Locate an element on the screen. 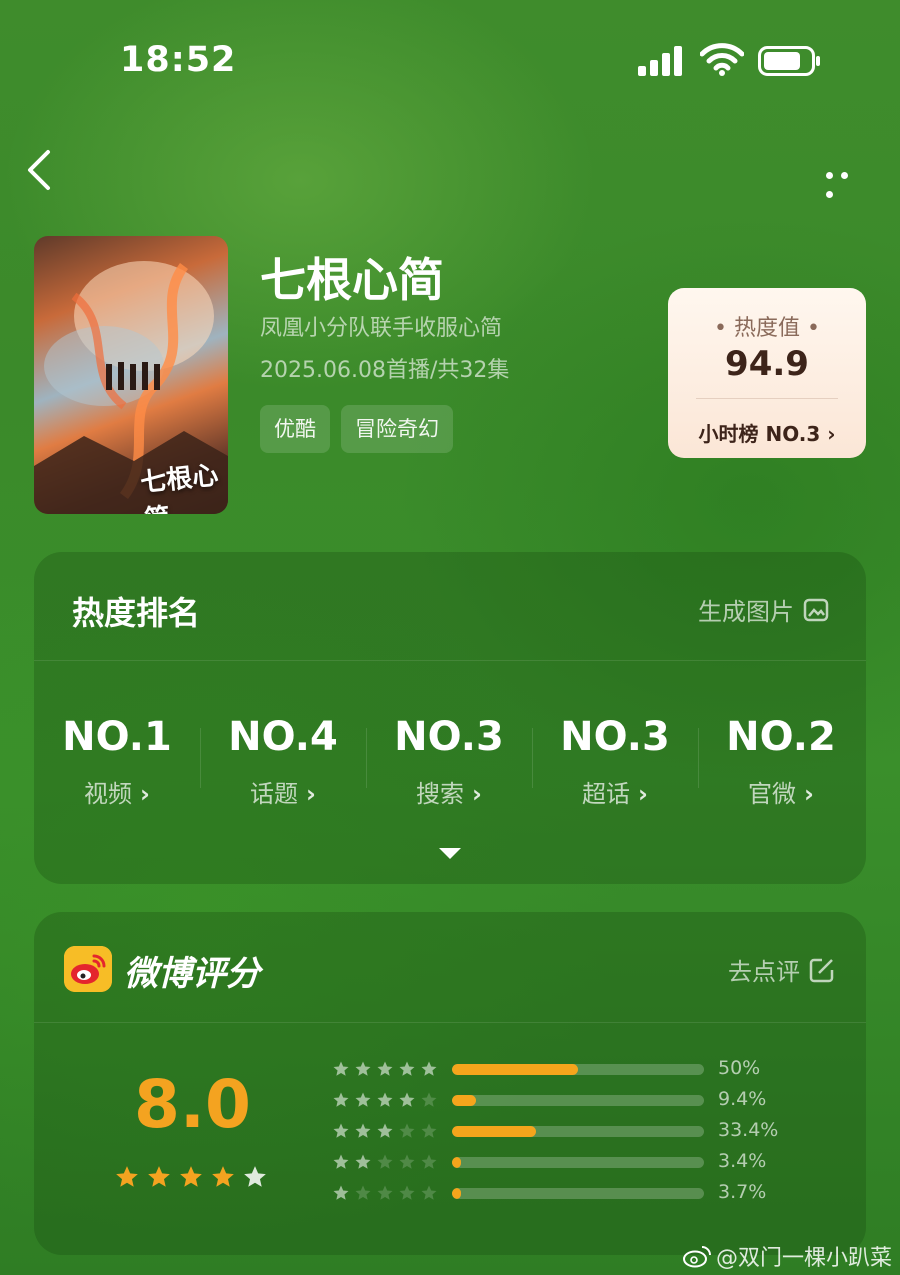 This screenshot has height=1275, width=900. score-stars is located at coordinates (191, 1179).